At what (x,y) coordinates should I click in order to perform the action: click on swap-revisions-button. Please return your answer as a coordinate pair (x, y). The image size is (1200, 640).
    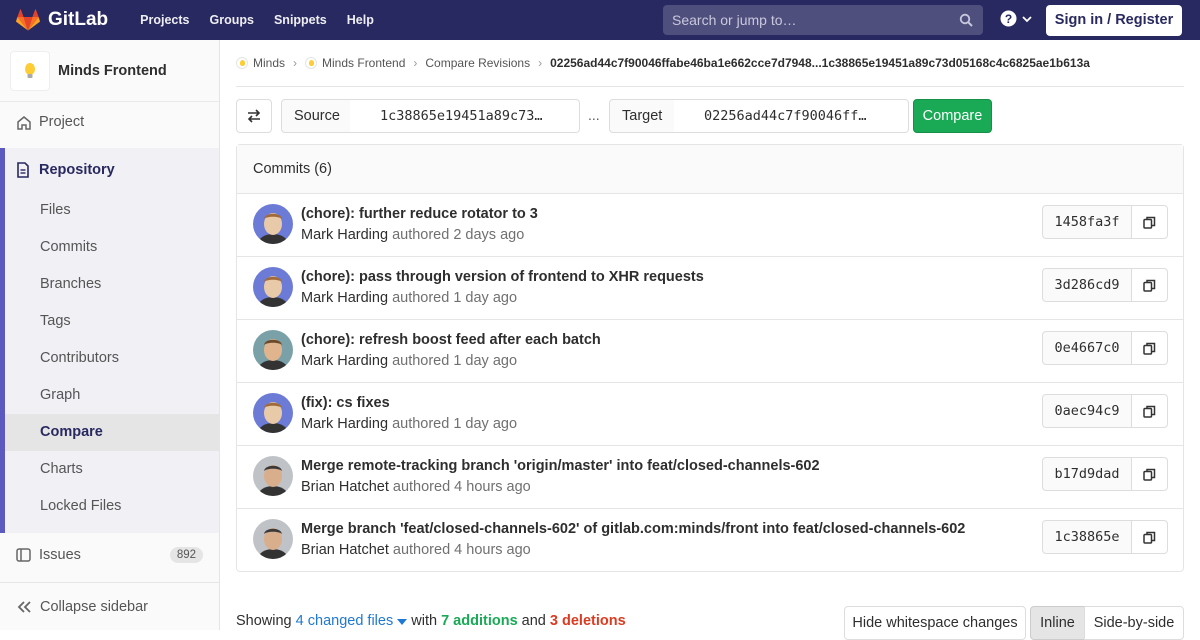
    Looking at the image, I should click on (254, 116).